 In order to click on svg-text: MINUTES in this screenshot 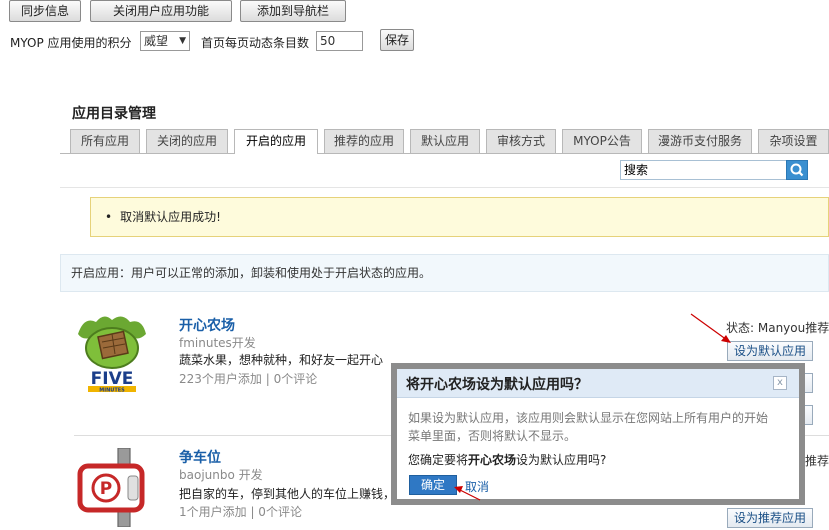, I will do `click(112, 391)`.